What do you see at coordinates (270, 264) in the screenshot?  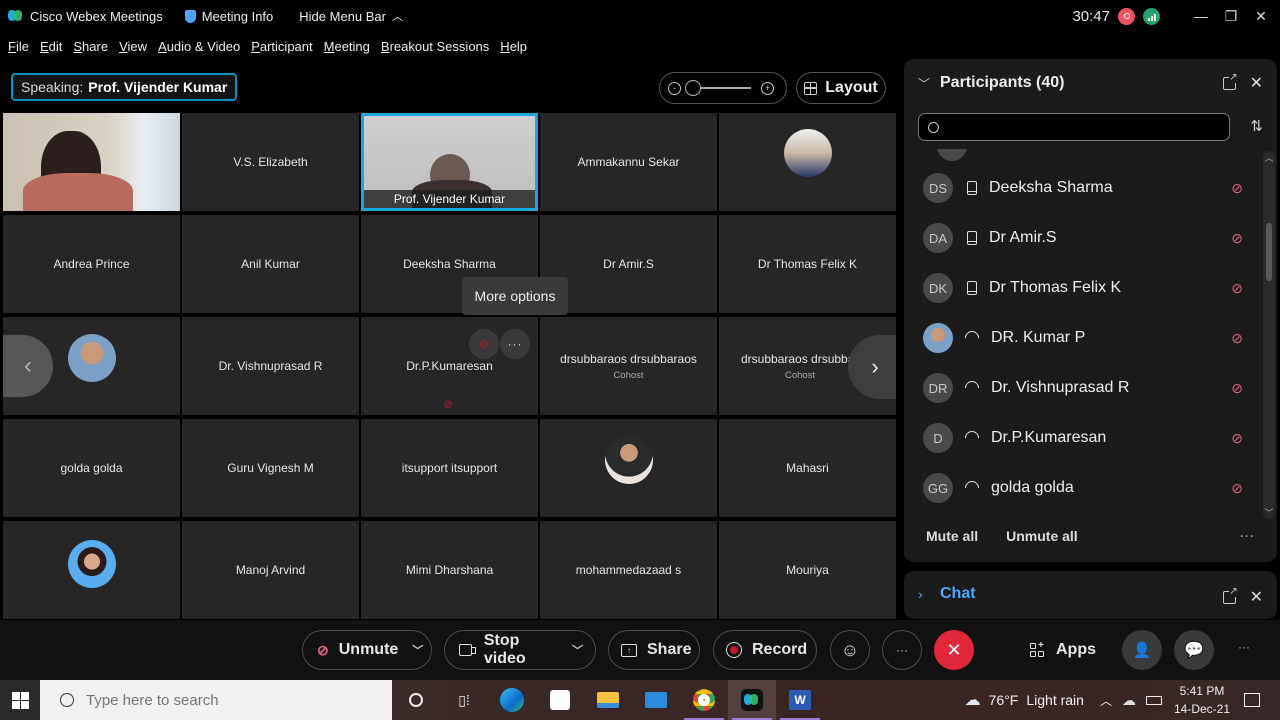 I see `participant-tile: Anil Kumar` at bounding box center [270, 264].